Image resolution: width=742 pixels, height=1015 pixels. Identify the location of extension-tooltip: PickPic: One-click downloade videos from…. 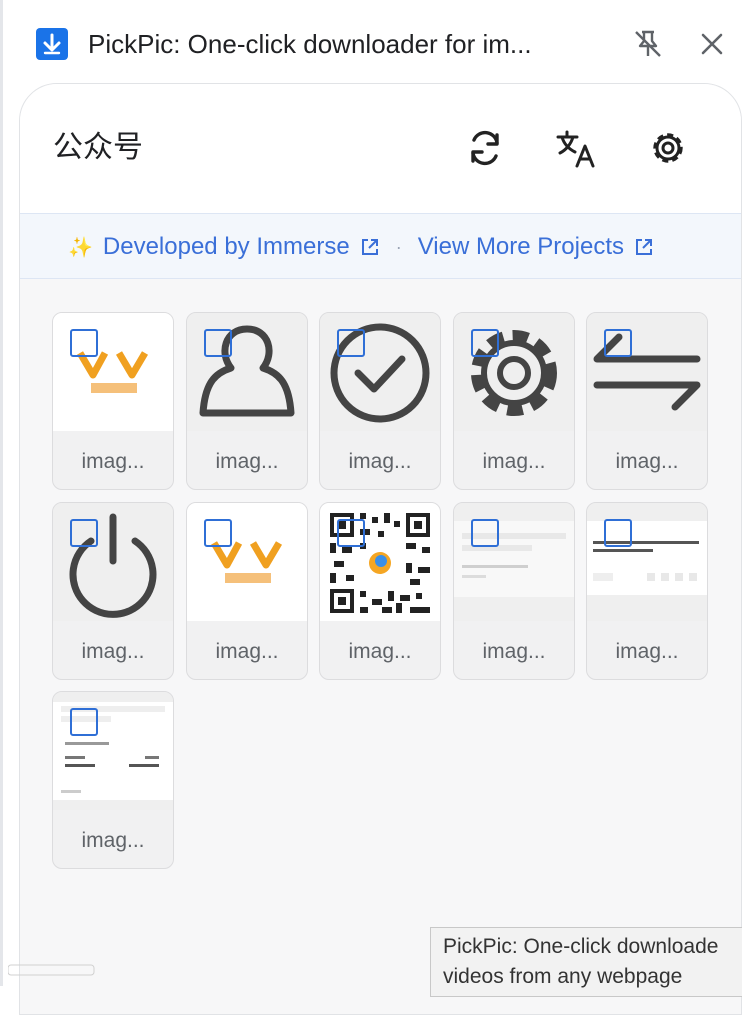
(586, 962).